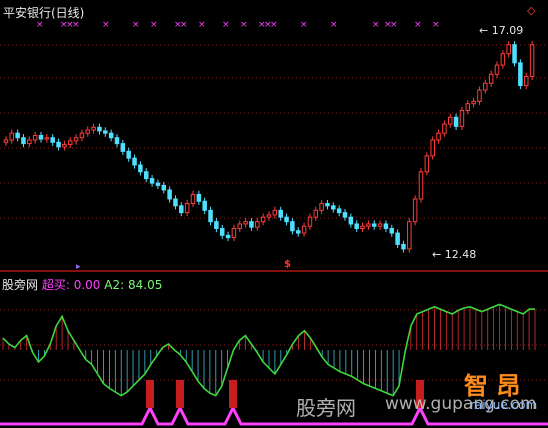  Describe the element at coordinates (504, 405) in the screenshot. I see `logo-url: raiyue.com` at that location.